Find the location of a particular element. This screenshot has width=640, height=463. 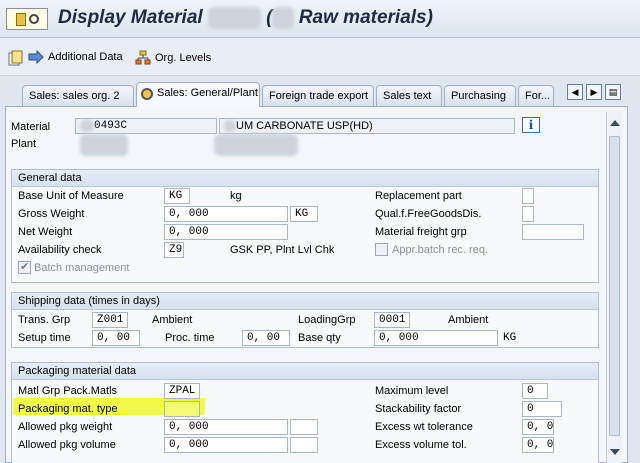

org-structure-icon is located at coordinates (143, 57).